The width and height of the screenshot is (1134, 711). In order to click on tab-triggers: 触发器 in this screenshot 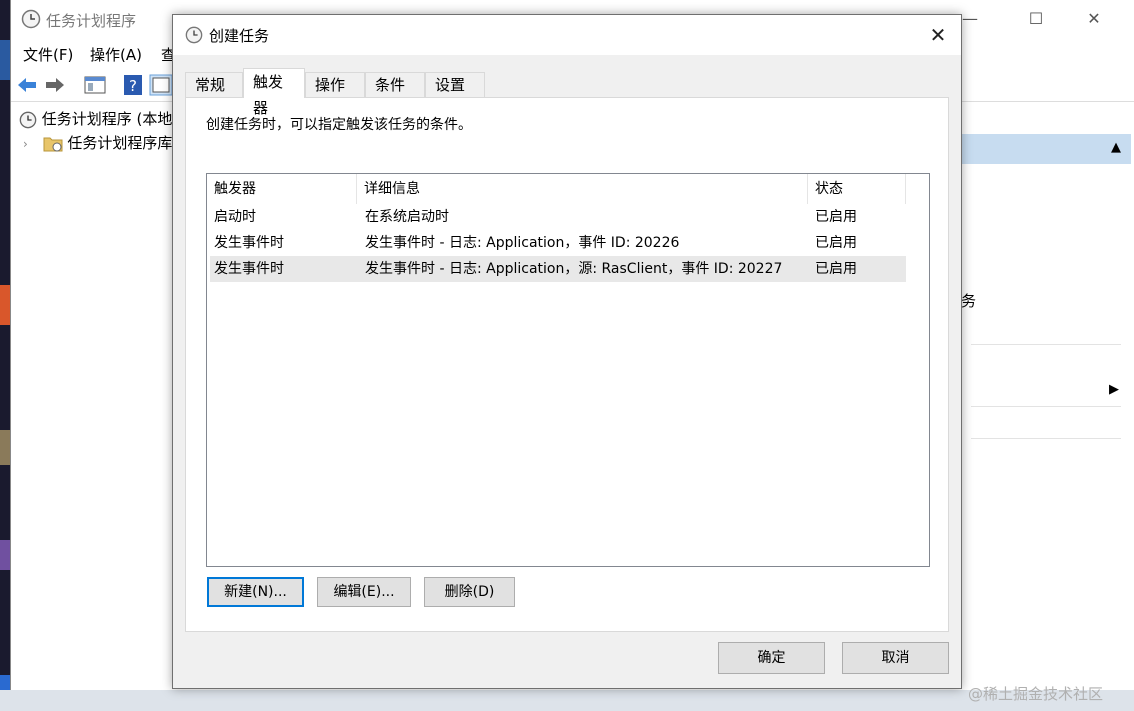, I will do `click(274, 92)`.